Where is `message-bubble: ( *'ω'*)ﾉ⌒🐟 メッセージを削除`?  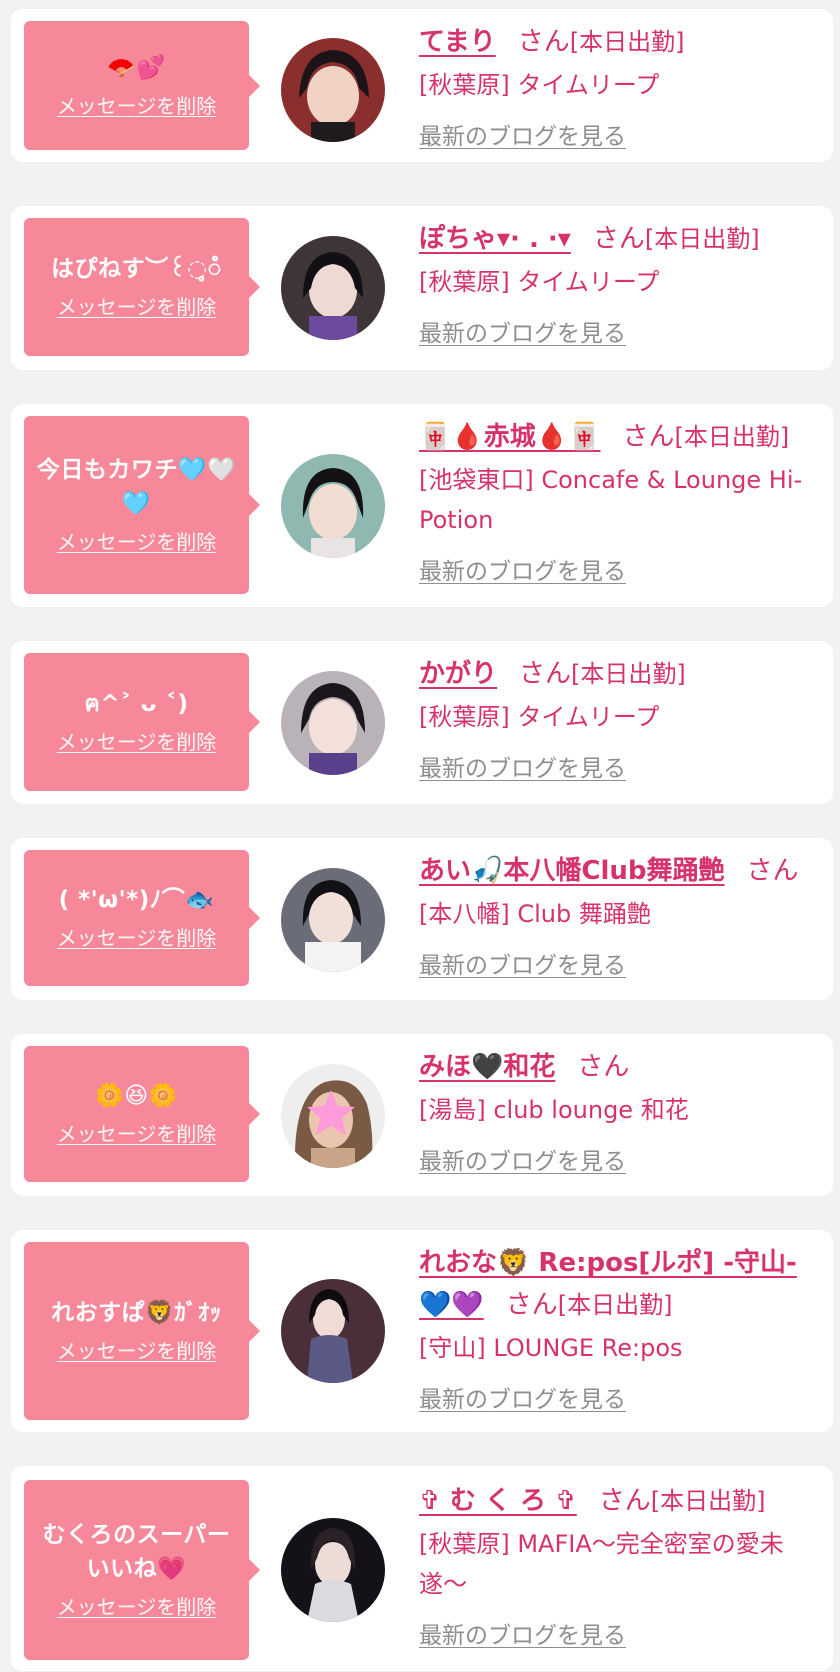 message-bubble: ( *'ω'*)ﾉ⌒🐟 メッセージを削除 is located at coordinates (142, 918).